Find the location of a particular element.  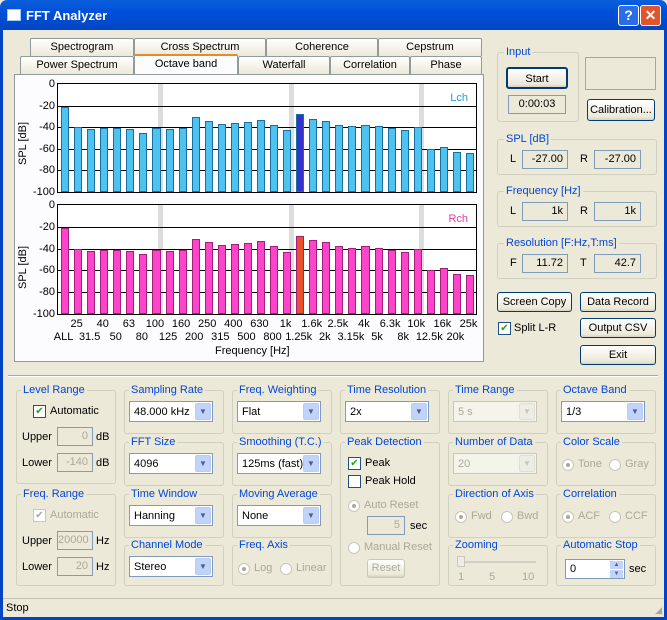

tab-cepstrum: Cepstrum is located at coordinates (430, 47).